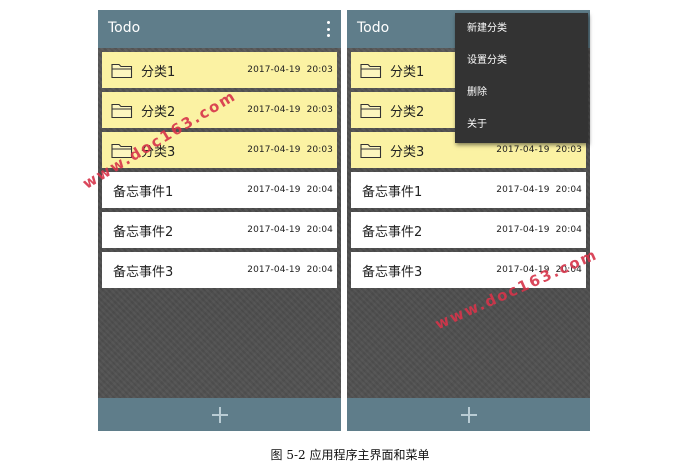 Image resolution: width=700 pixels, height=466 pixels. Describe the element at coordinates (521, 125) in the screenshot. I see `menu-item-about: 关于` at that location.